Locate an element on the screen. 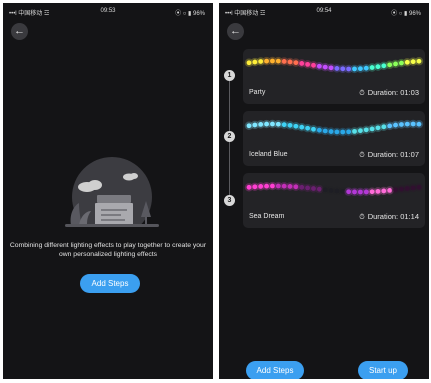  step-name: Iceland Blue is located at coordinates (268, 154).